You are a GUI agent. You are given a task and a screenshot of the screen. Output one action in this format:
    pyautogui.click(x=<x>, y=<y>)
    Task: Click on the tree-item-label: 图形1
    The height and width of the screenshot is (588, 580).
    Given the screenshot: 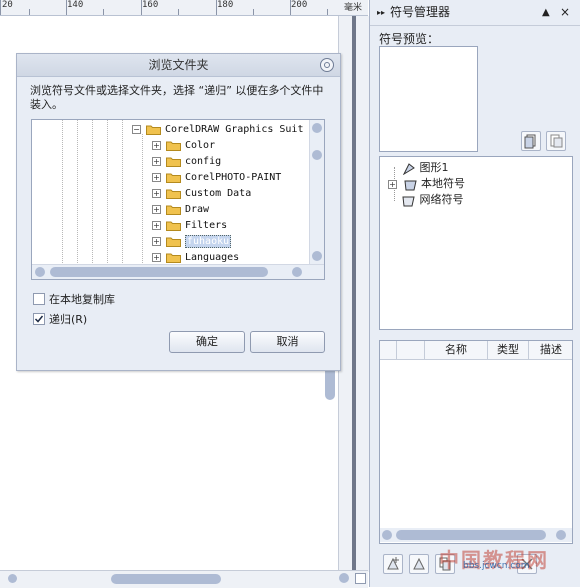 What is the action you would take?
    pyautogui.click(x=434, y=167)
    